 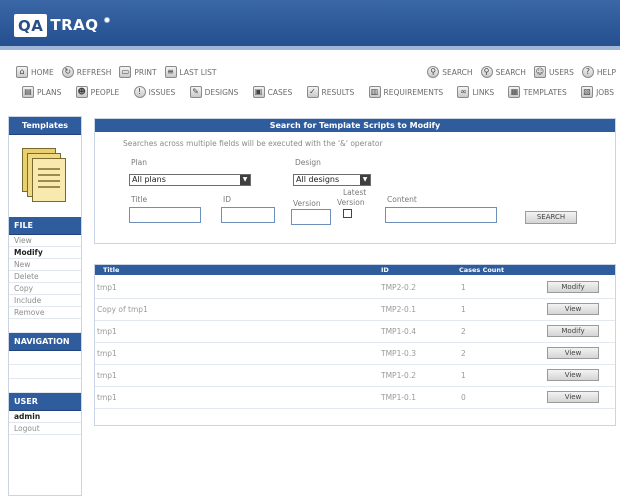 What do you see at coordinates (475, 92) in the screenshot?
I see `module-links-button: ∞ LINKS` at bounding box center [475, 92].